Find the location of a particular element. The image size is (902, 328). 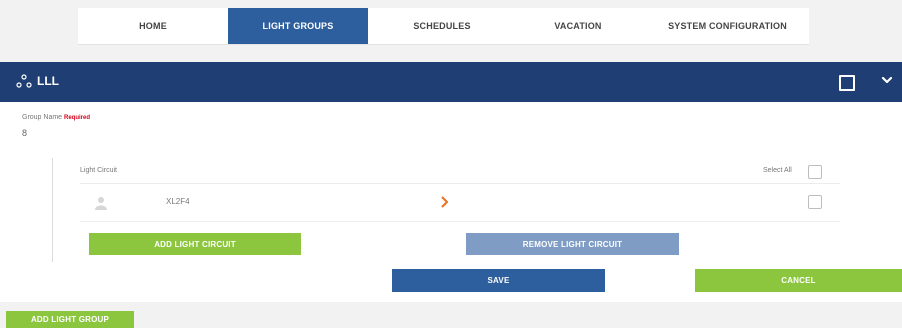

add-light-circuit-button: ADD LIGHT CIRCUIT is located at coordinates (195, 244).